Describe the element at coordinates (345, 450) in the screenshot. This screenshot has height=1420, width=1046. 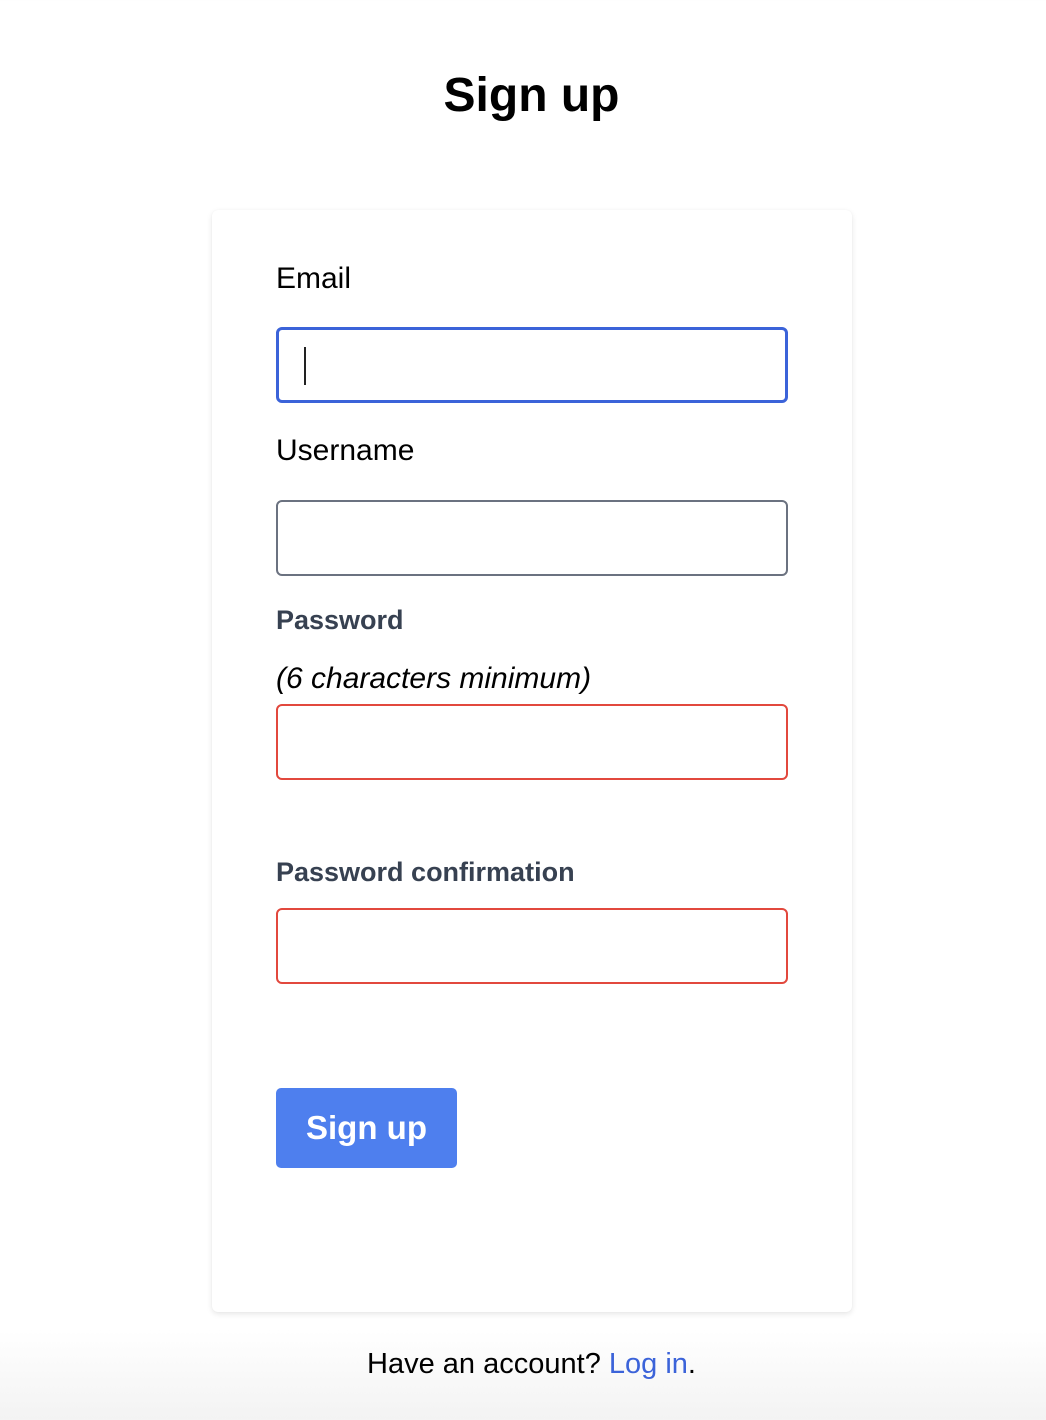
I see `username-label: Username` at that location.